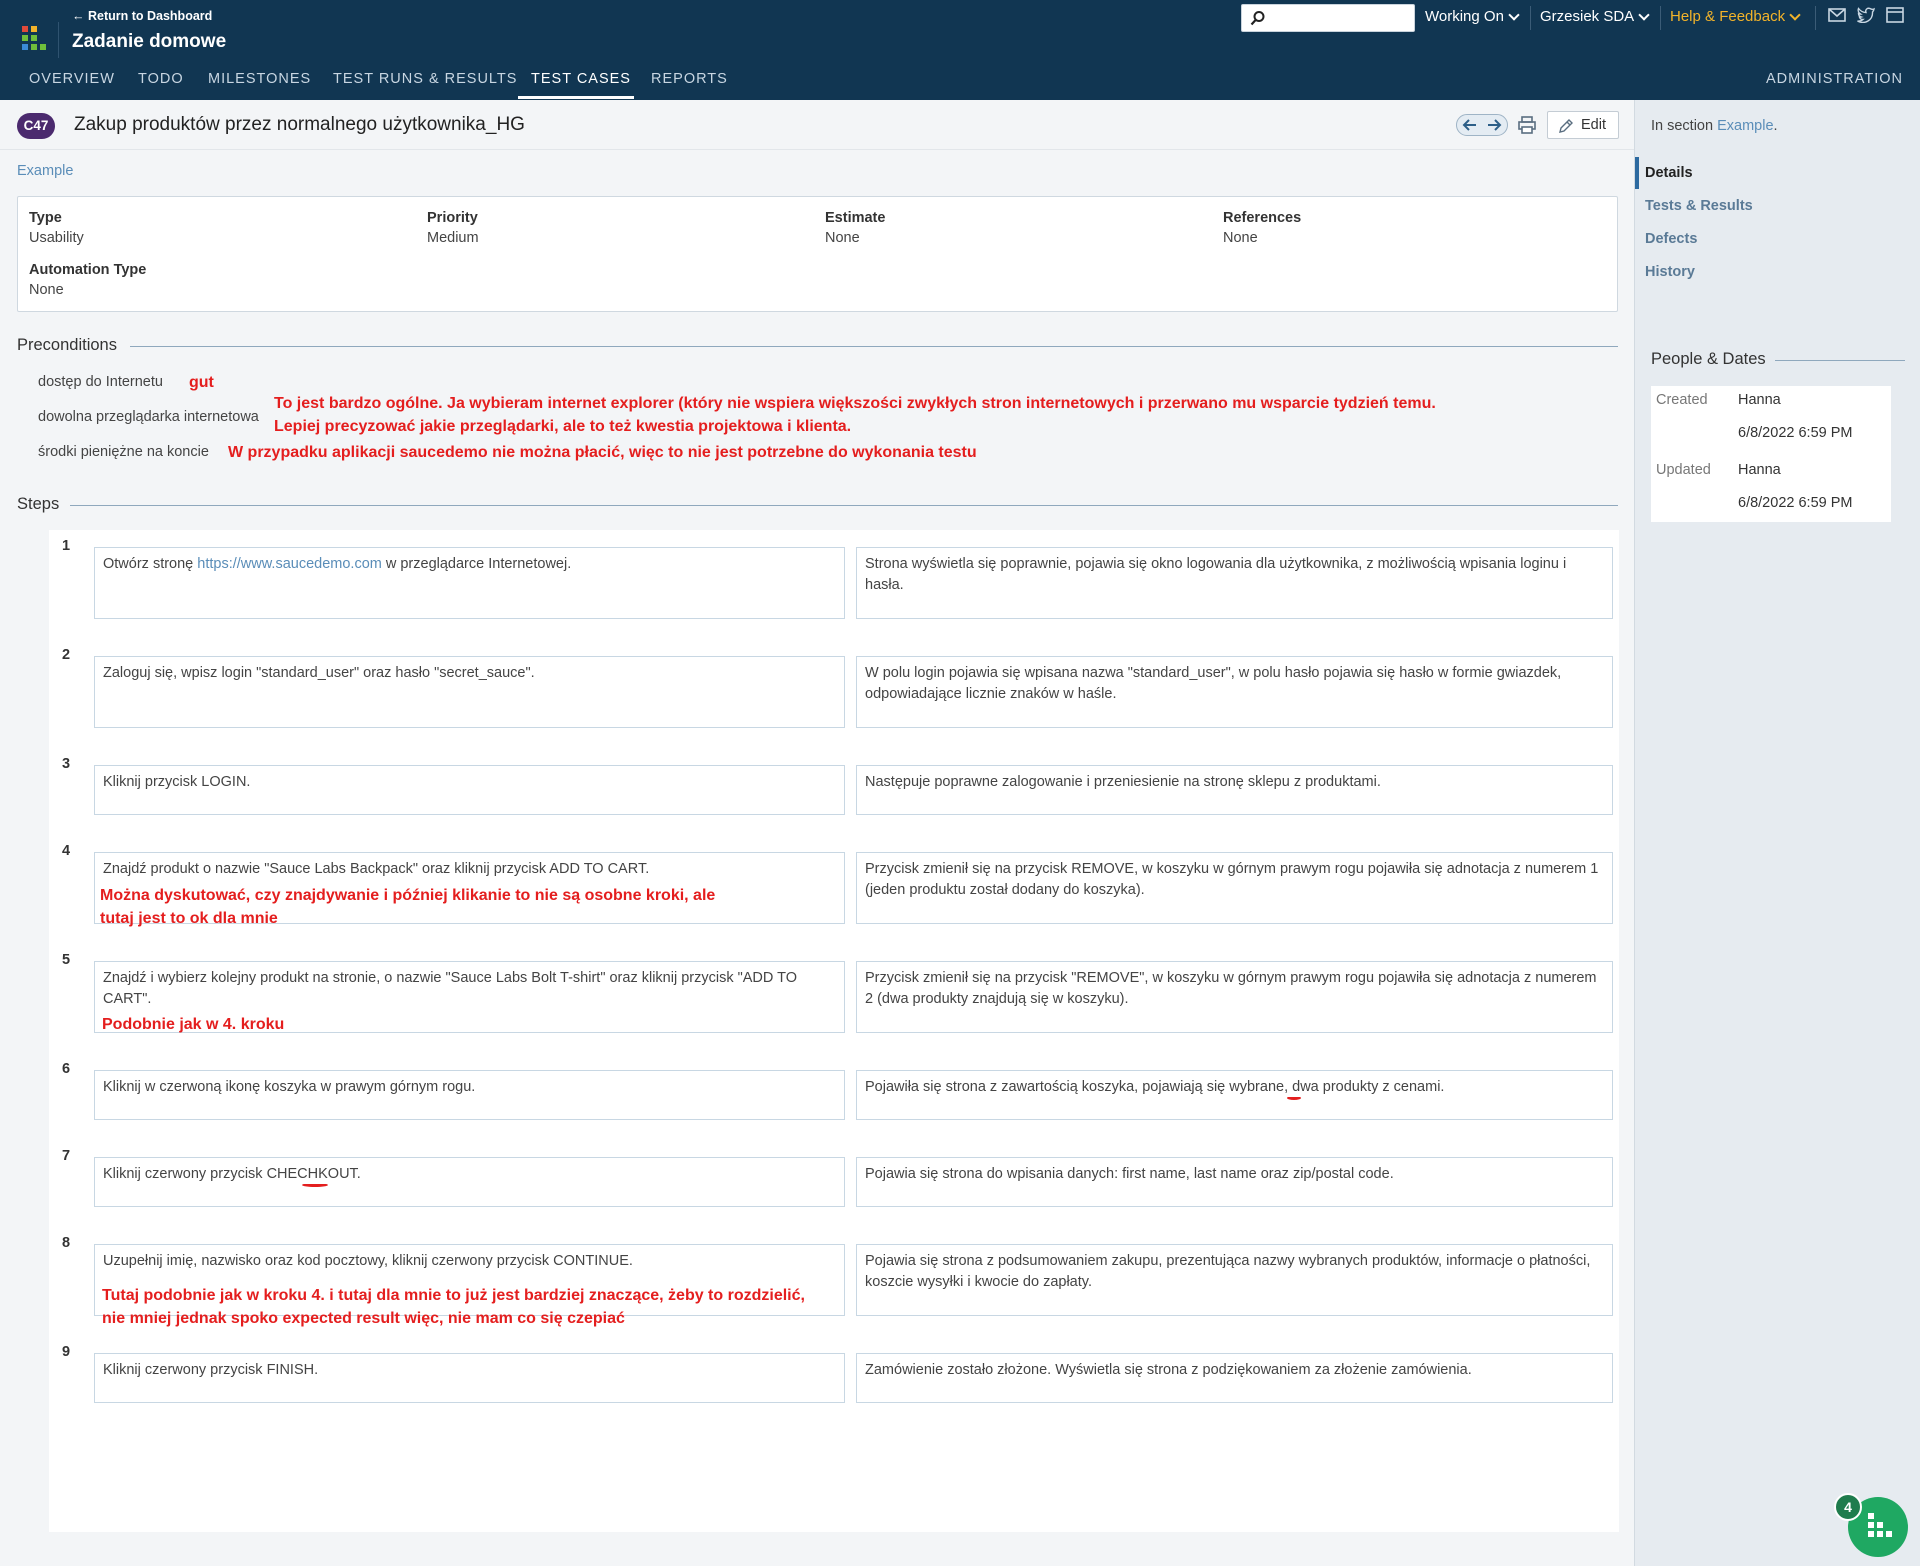 This screenshot has width=1920, height=1566. I want to click on annotation-underline, so click(315, 1185).